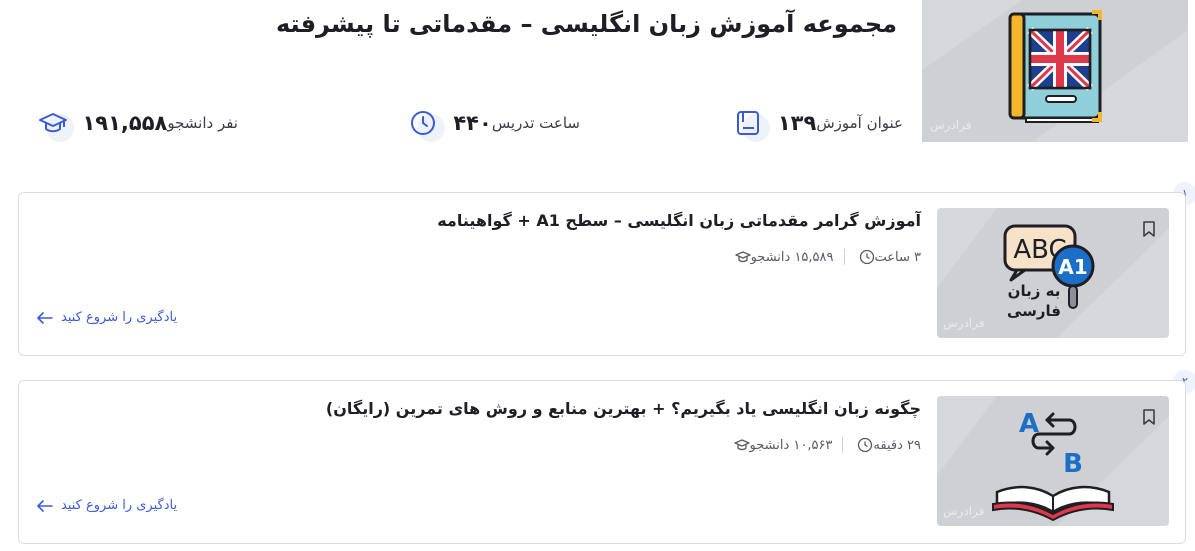 Image resolution: width=1195 pixels, height=551 pixels. What do you see at coordinates (1053, 461) in the screenshot?
I see `course-thumbnail: A B فرادرس` at bounding box center [1053, 461].